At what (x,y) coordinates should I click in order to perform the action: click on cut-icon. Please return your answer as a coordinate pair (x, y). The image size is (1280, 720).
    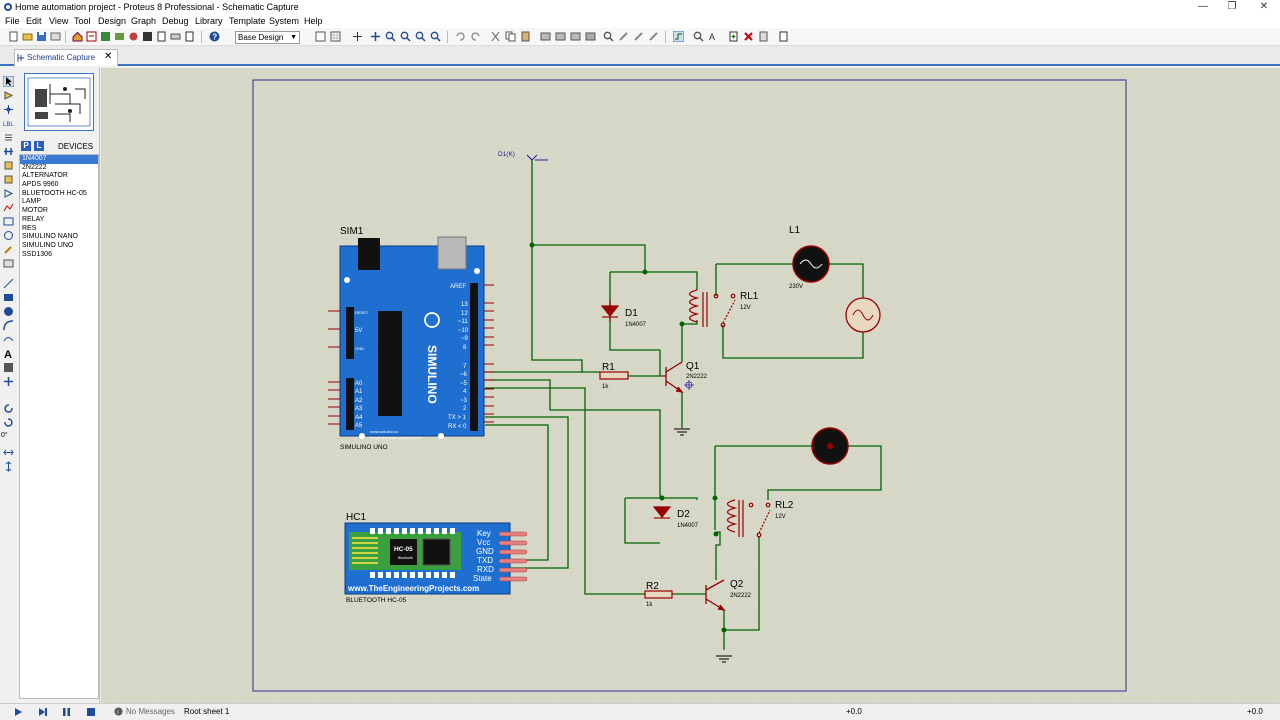
    Looking at the image, I should click on (495, 36).